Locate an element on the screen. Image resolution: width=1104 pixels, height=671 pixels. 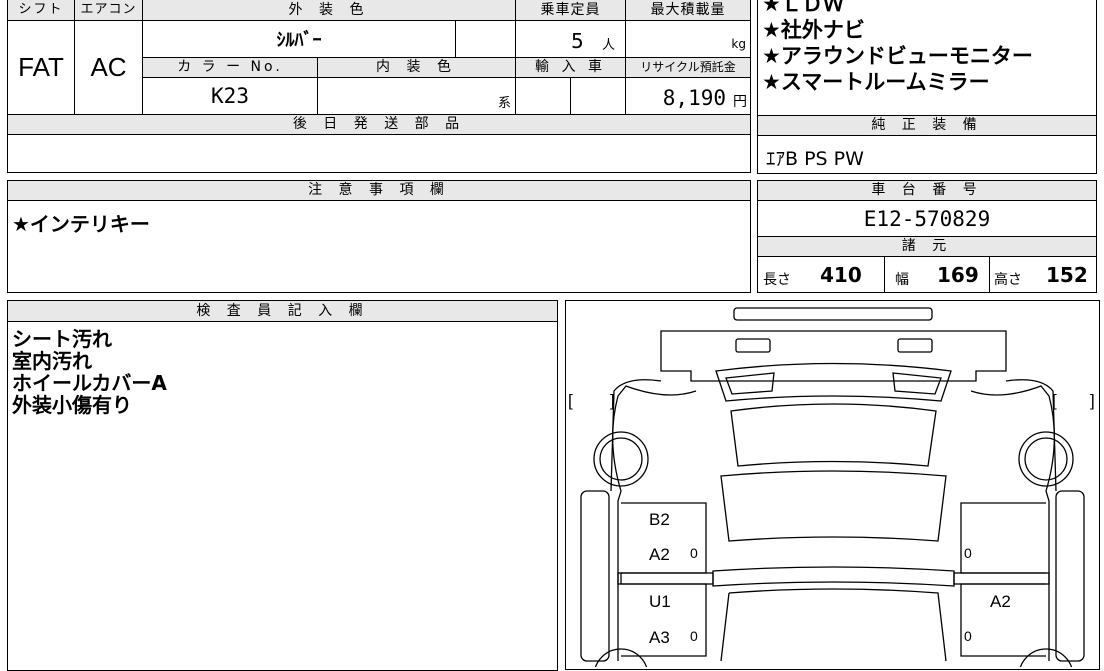
later-parts-label: 後 日 発 送 部 品 is located at coordinates (379, 124).